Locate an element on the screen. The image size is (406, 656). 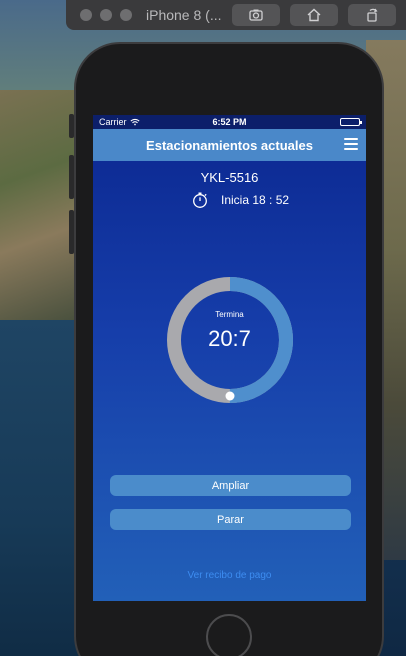
home-button is located at coordinates (314, 15).